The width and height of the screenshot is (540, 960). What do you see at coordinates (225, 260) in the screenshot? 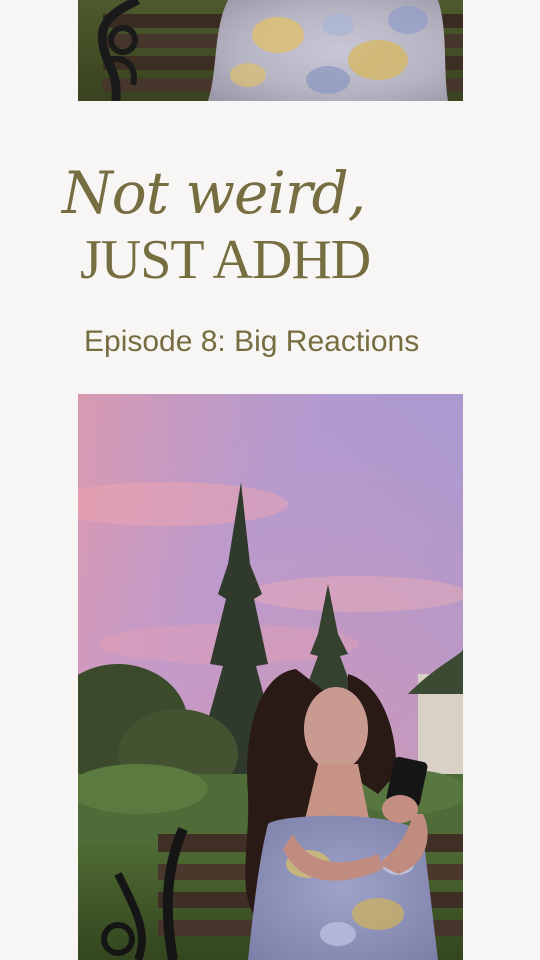
I see `title-line-caps: JUST ADHD` at bounding box center [225, 260].